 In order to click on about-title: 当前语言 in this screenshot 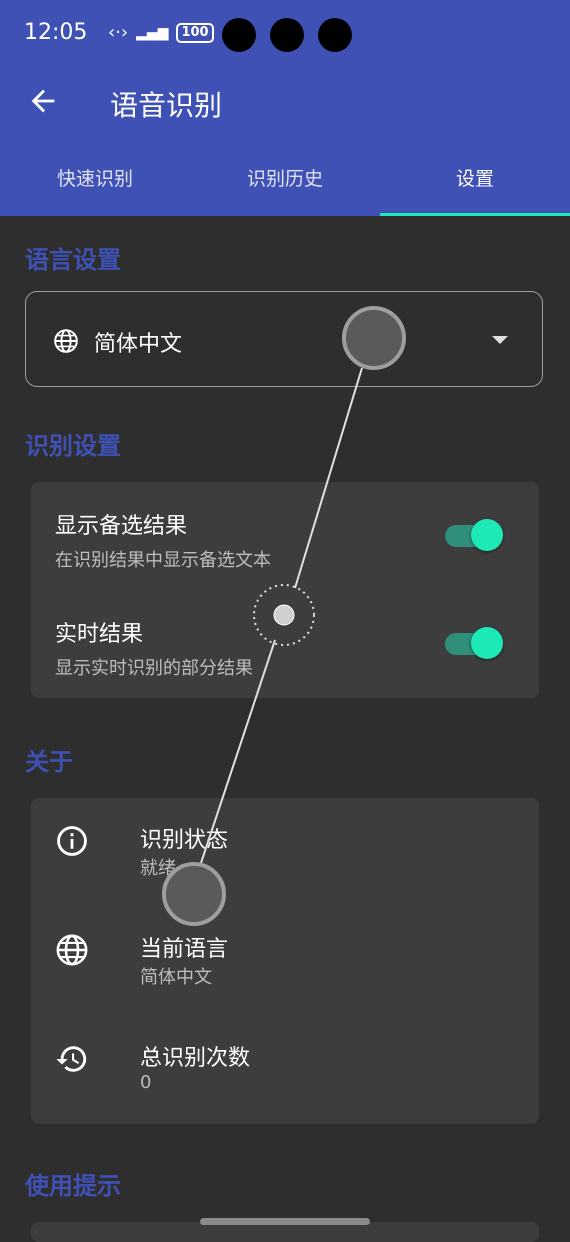, I will do `click(184, 949)`.